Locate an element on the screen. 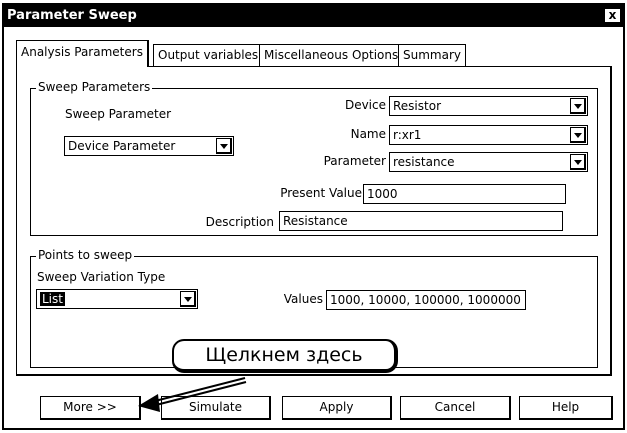 This screenshot has height=433, width=627. device-select: Resistor is located at coordinates (488, 106).